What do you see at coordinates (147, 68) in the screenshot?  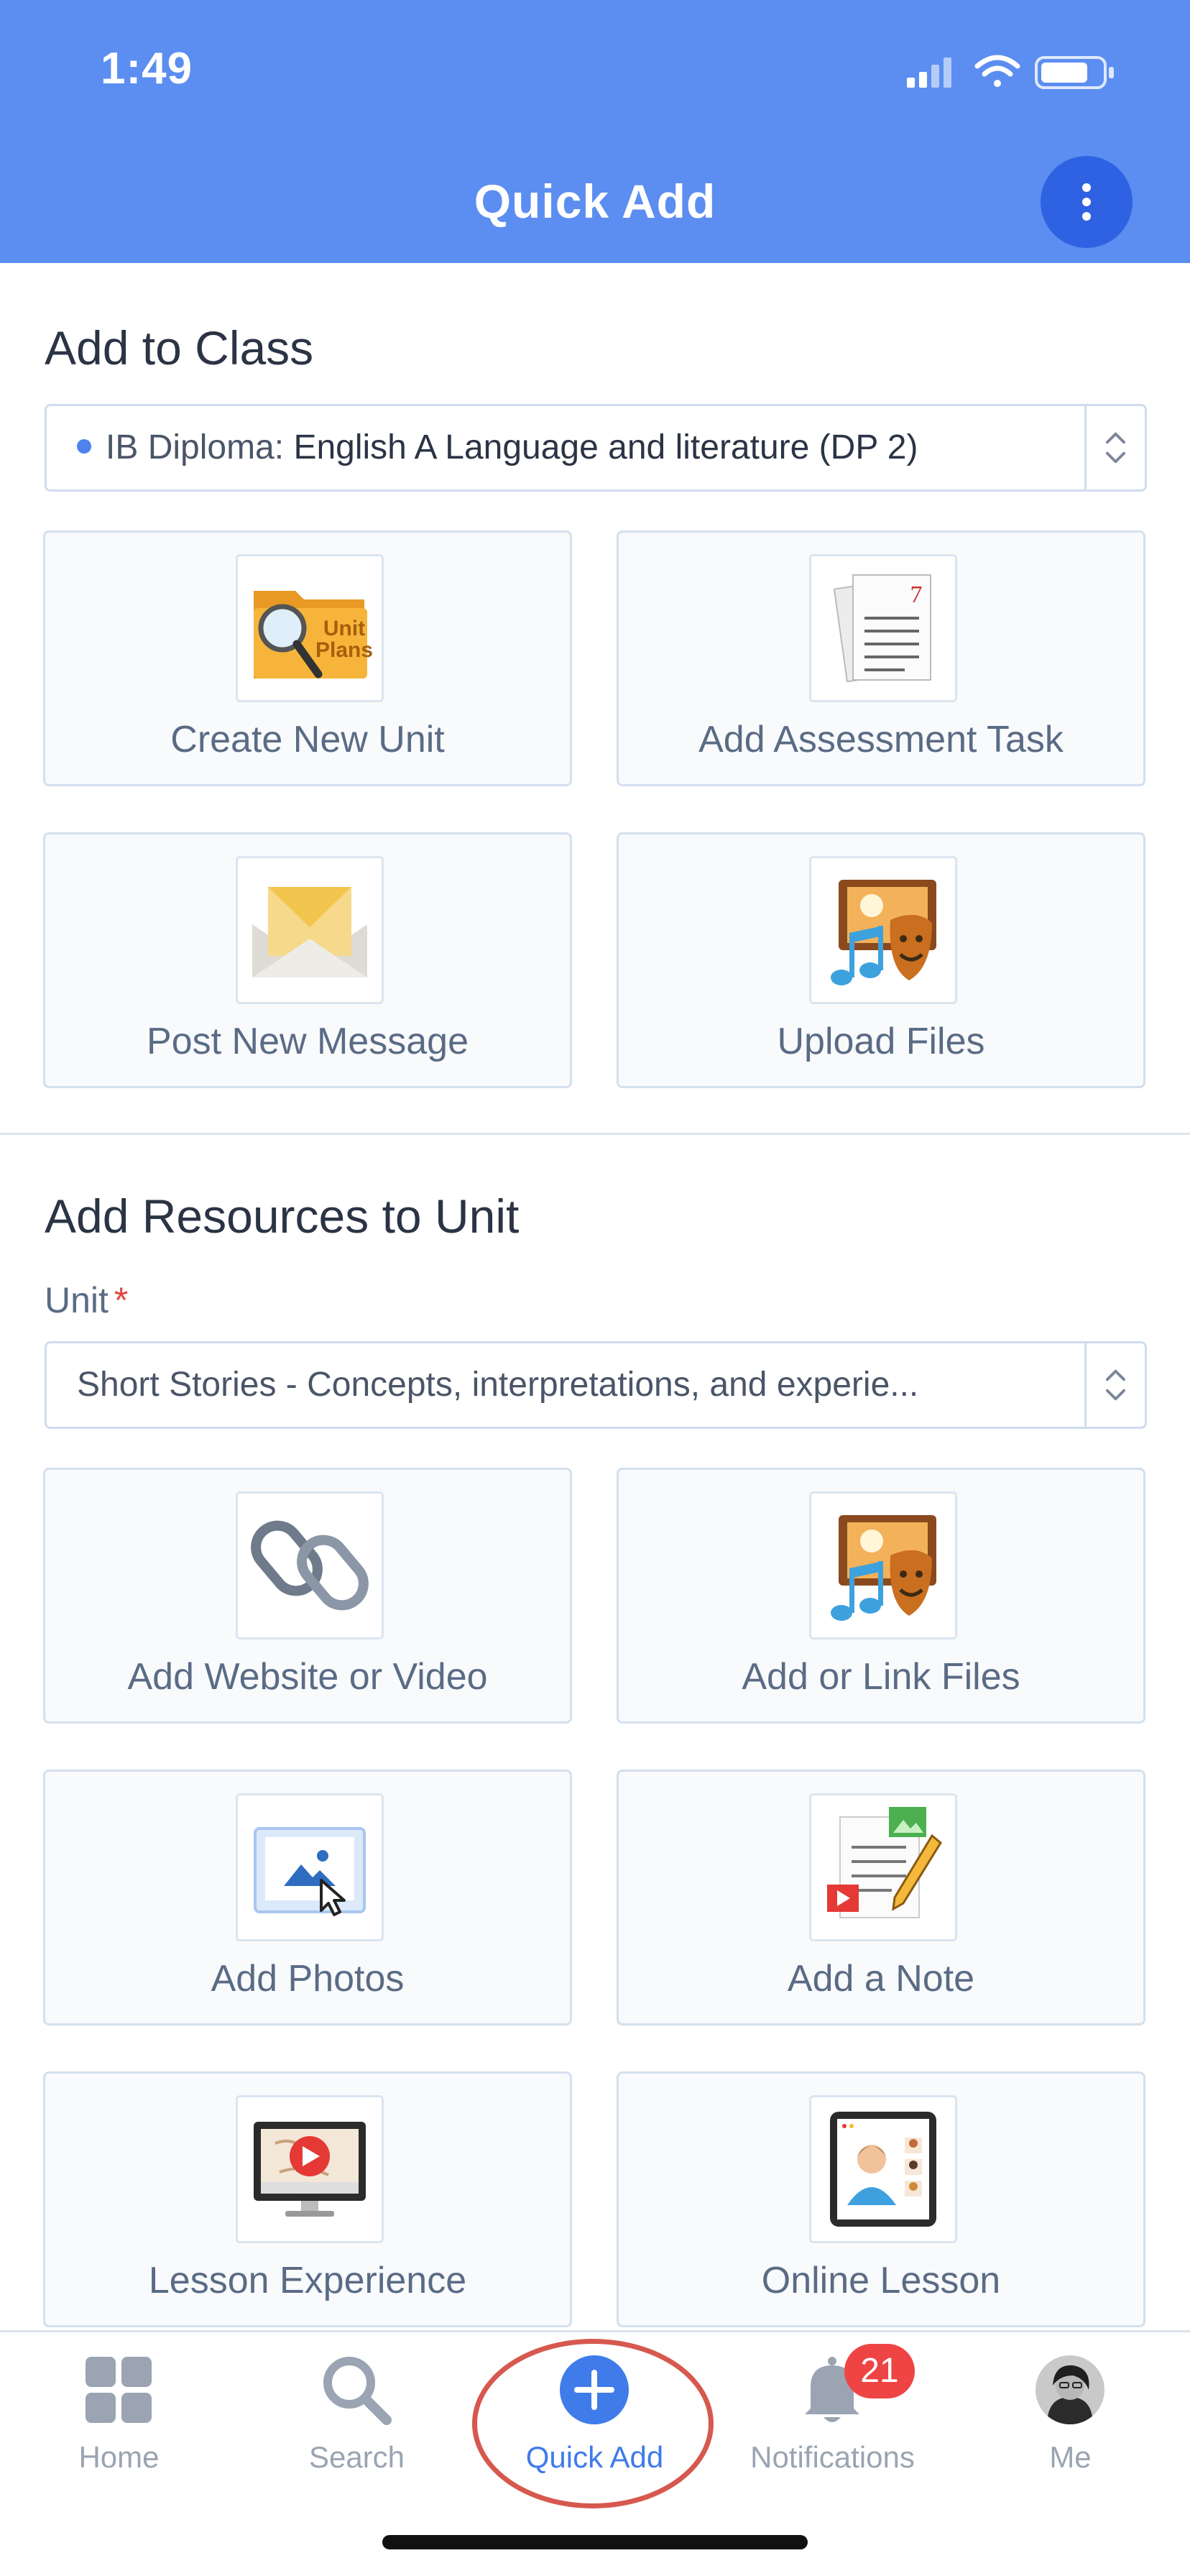 I see `status-time: 1:49` at bounding box center [147, 68].